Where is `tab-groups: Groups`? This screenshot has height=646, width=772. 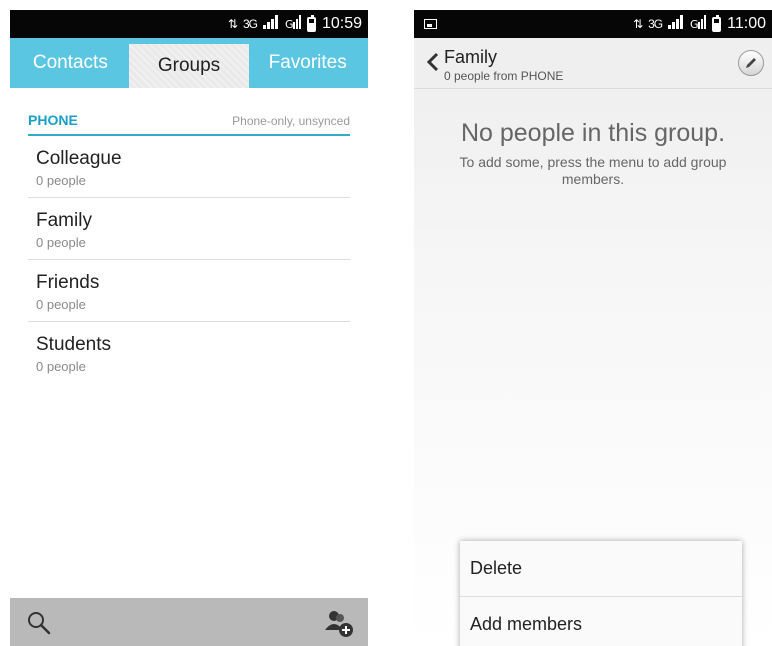 tab-groups: Groups is located at coordinates (189, 66).